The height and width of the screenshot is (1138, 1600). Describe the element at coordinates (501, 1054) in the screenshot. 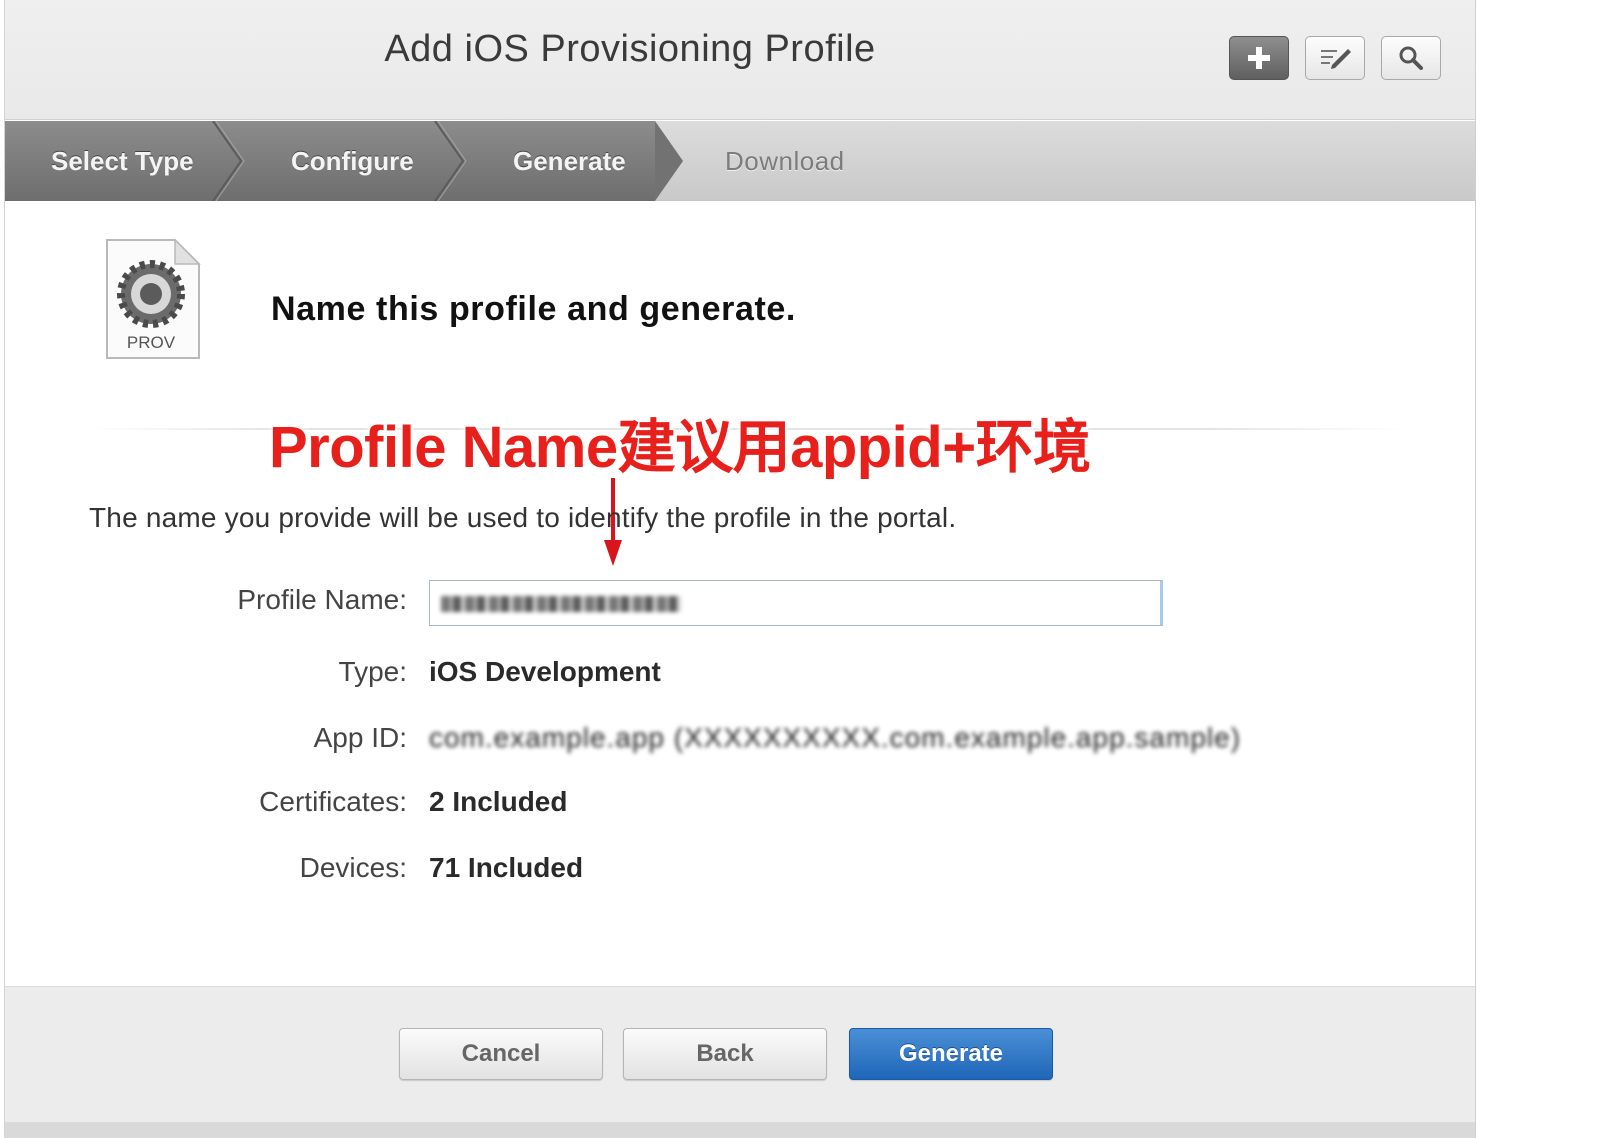

I see `cancel-button: Cancel` at that location.